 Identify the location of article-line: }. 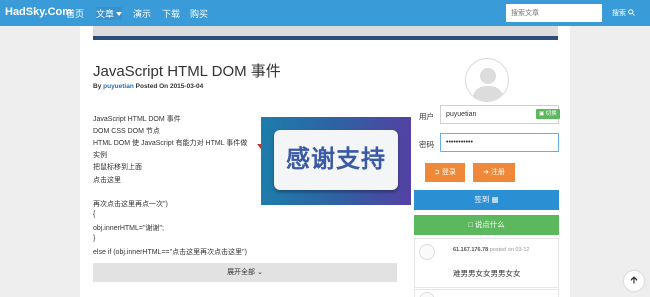
(94, 238).